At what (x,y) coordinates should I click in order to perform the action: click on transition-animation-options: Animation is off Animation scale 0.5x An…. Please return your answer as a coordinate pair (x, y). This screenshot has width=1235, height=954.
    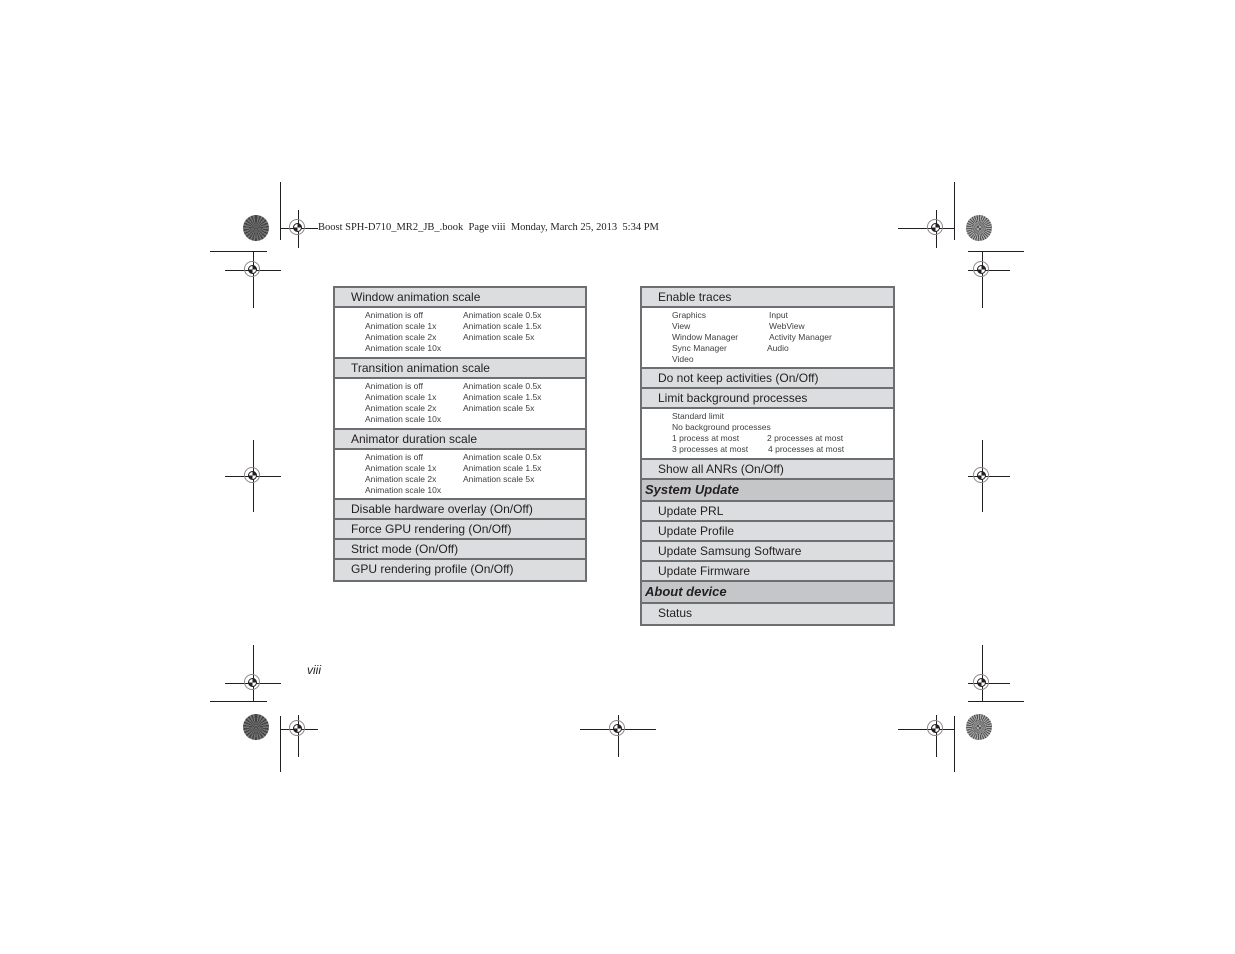
    Looking at the image, I should click on (460, 404).